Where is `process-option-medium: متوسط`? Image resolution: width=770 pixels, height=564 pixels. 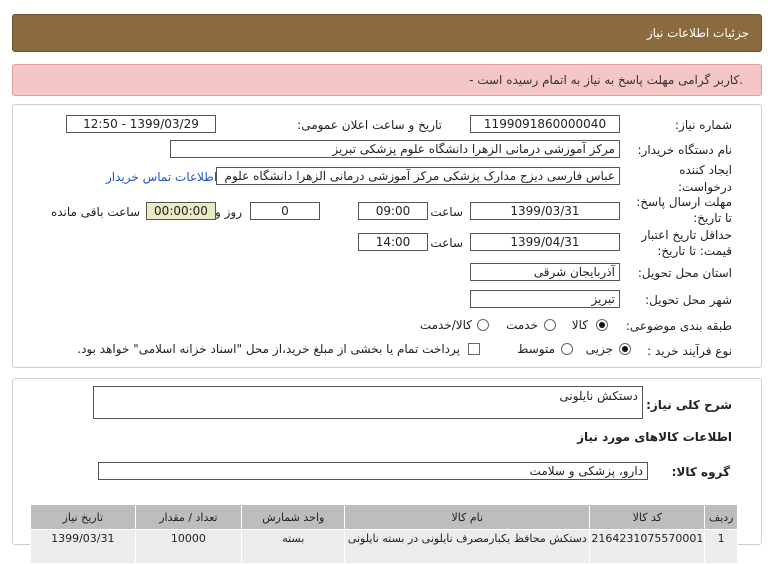 process-option-medium: متوسط is located at coordinates (536, 349).